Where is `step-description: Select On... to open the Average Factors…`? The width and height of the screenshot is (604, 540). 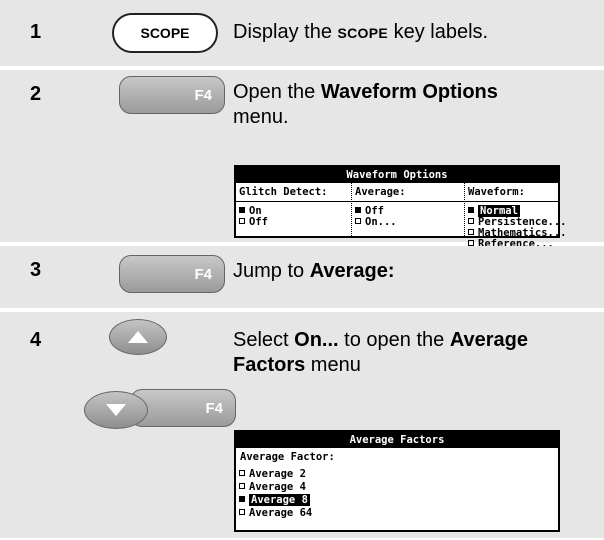 step-description: Select On... to open the Average Factors… is located at coordinates (413, 353).